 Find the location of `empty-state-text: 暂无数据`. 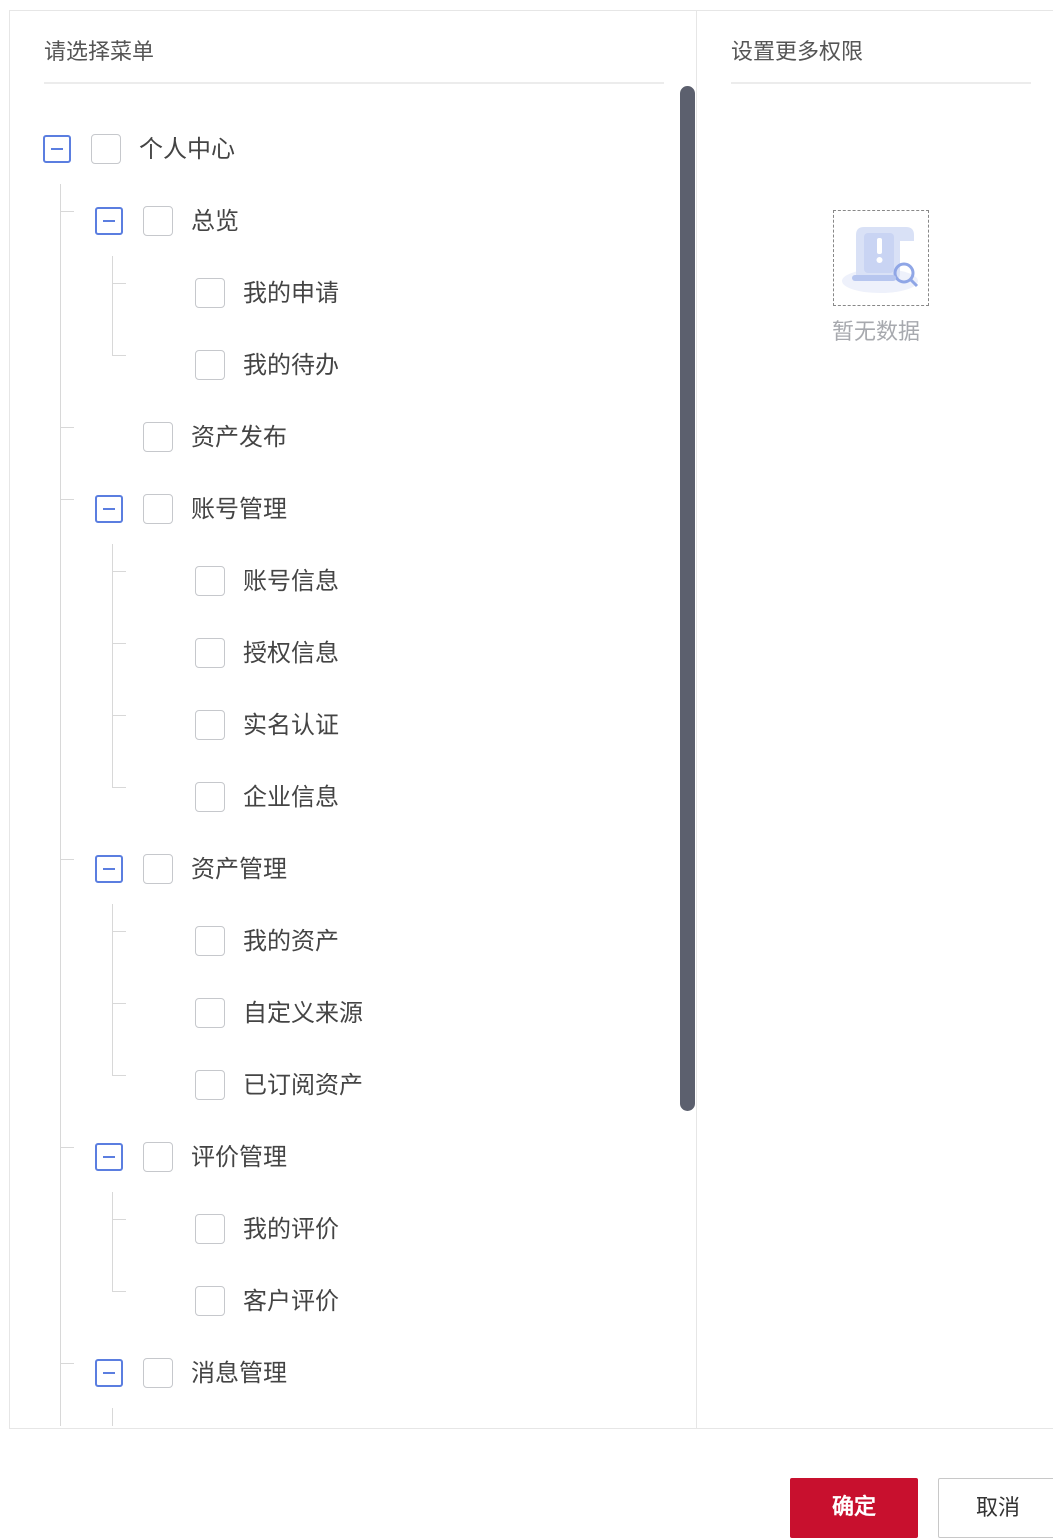

empty-state-text: 暂无数据 is located at coordinates (876, 332).